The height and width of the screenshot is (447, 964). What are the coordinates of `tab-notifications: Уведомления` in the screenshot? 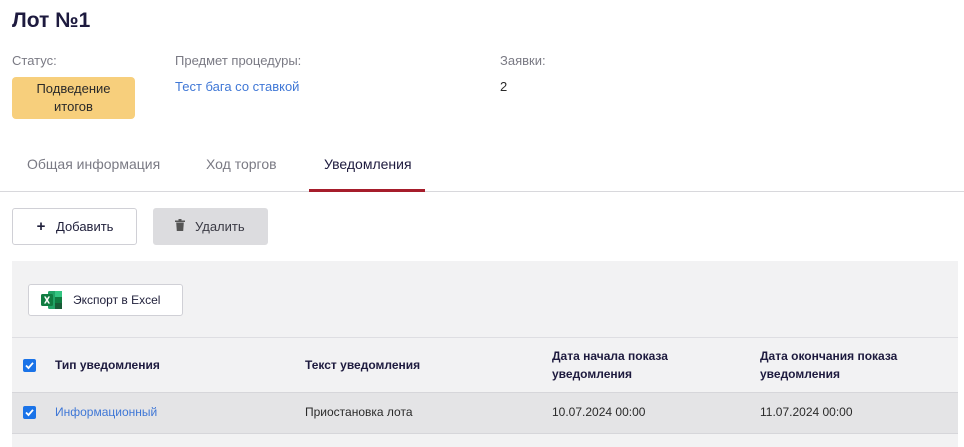 It's located at (368, 164).